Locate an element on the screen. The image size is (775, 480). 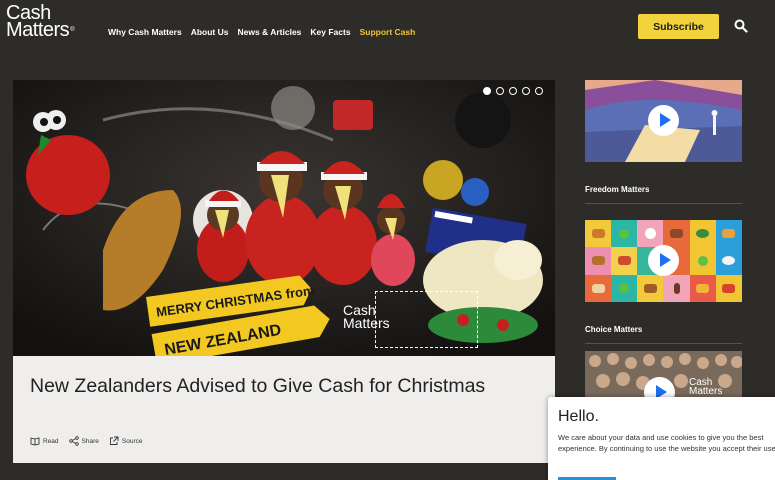
logo-registered-mark: ® is located at coordinates (72, 30).